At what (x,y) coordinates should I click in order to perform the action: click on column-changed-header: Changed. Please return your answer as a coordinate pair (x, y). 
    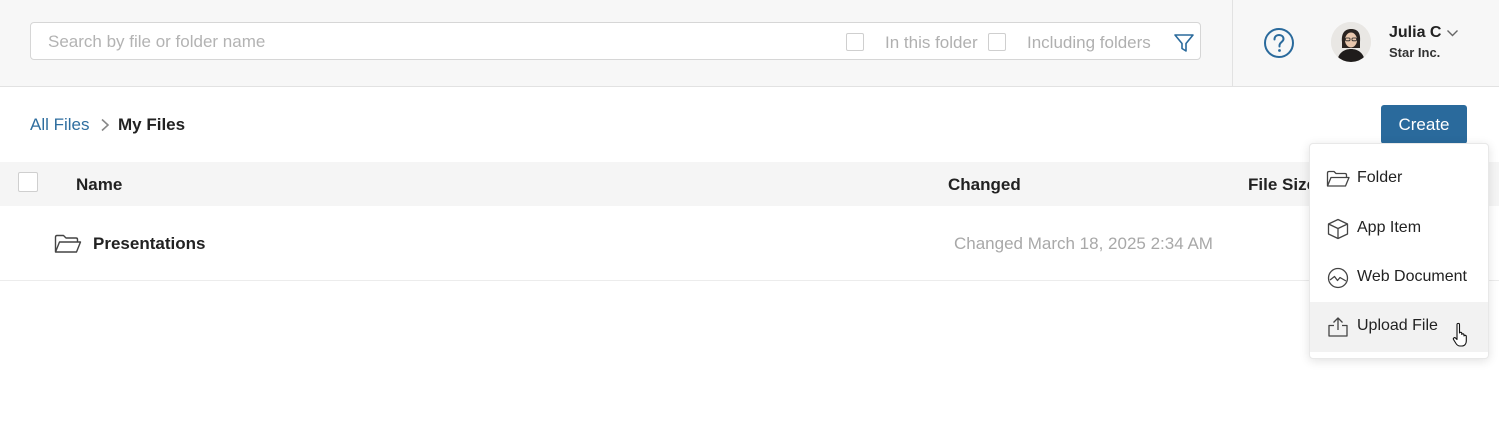
    Looking at the image, I should click on (984, 185).